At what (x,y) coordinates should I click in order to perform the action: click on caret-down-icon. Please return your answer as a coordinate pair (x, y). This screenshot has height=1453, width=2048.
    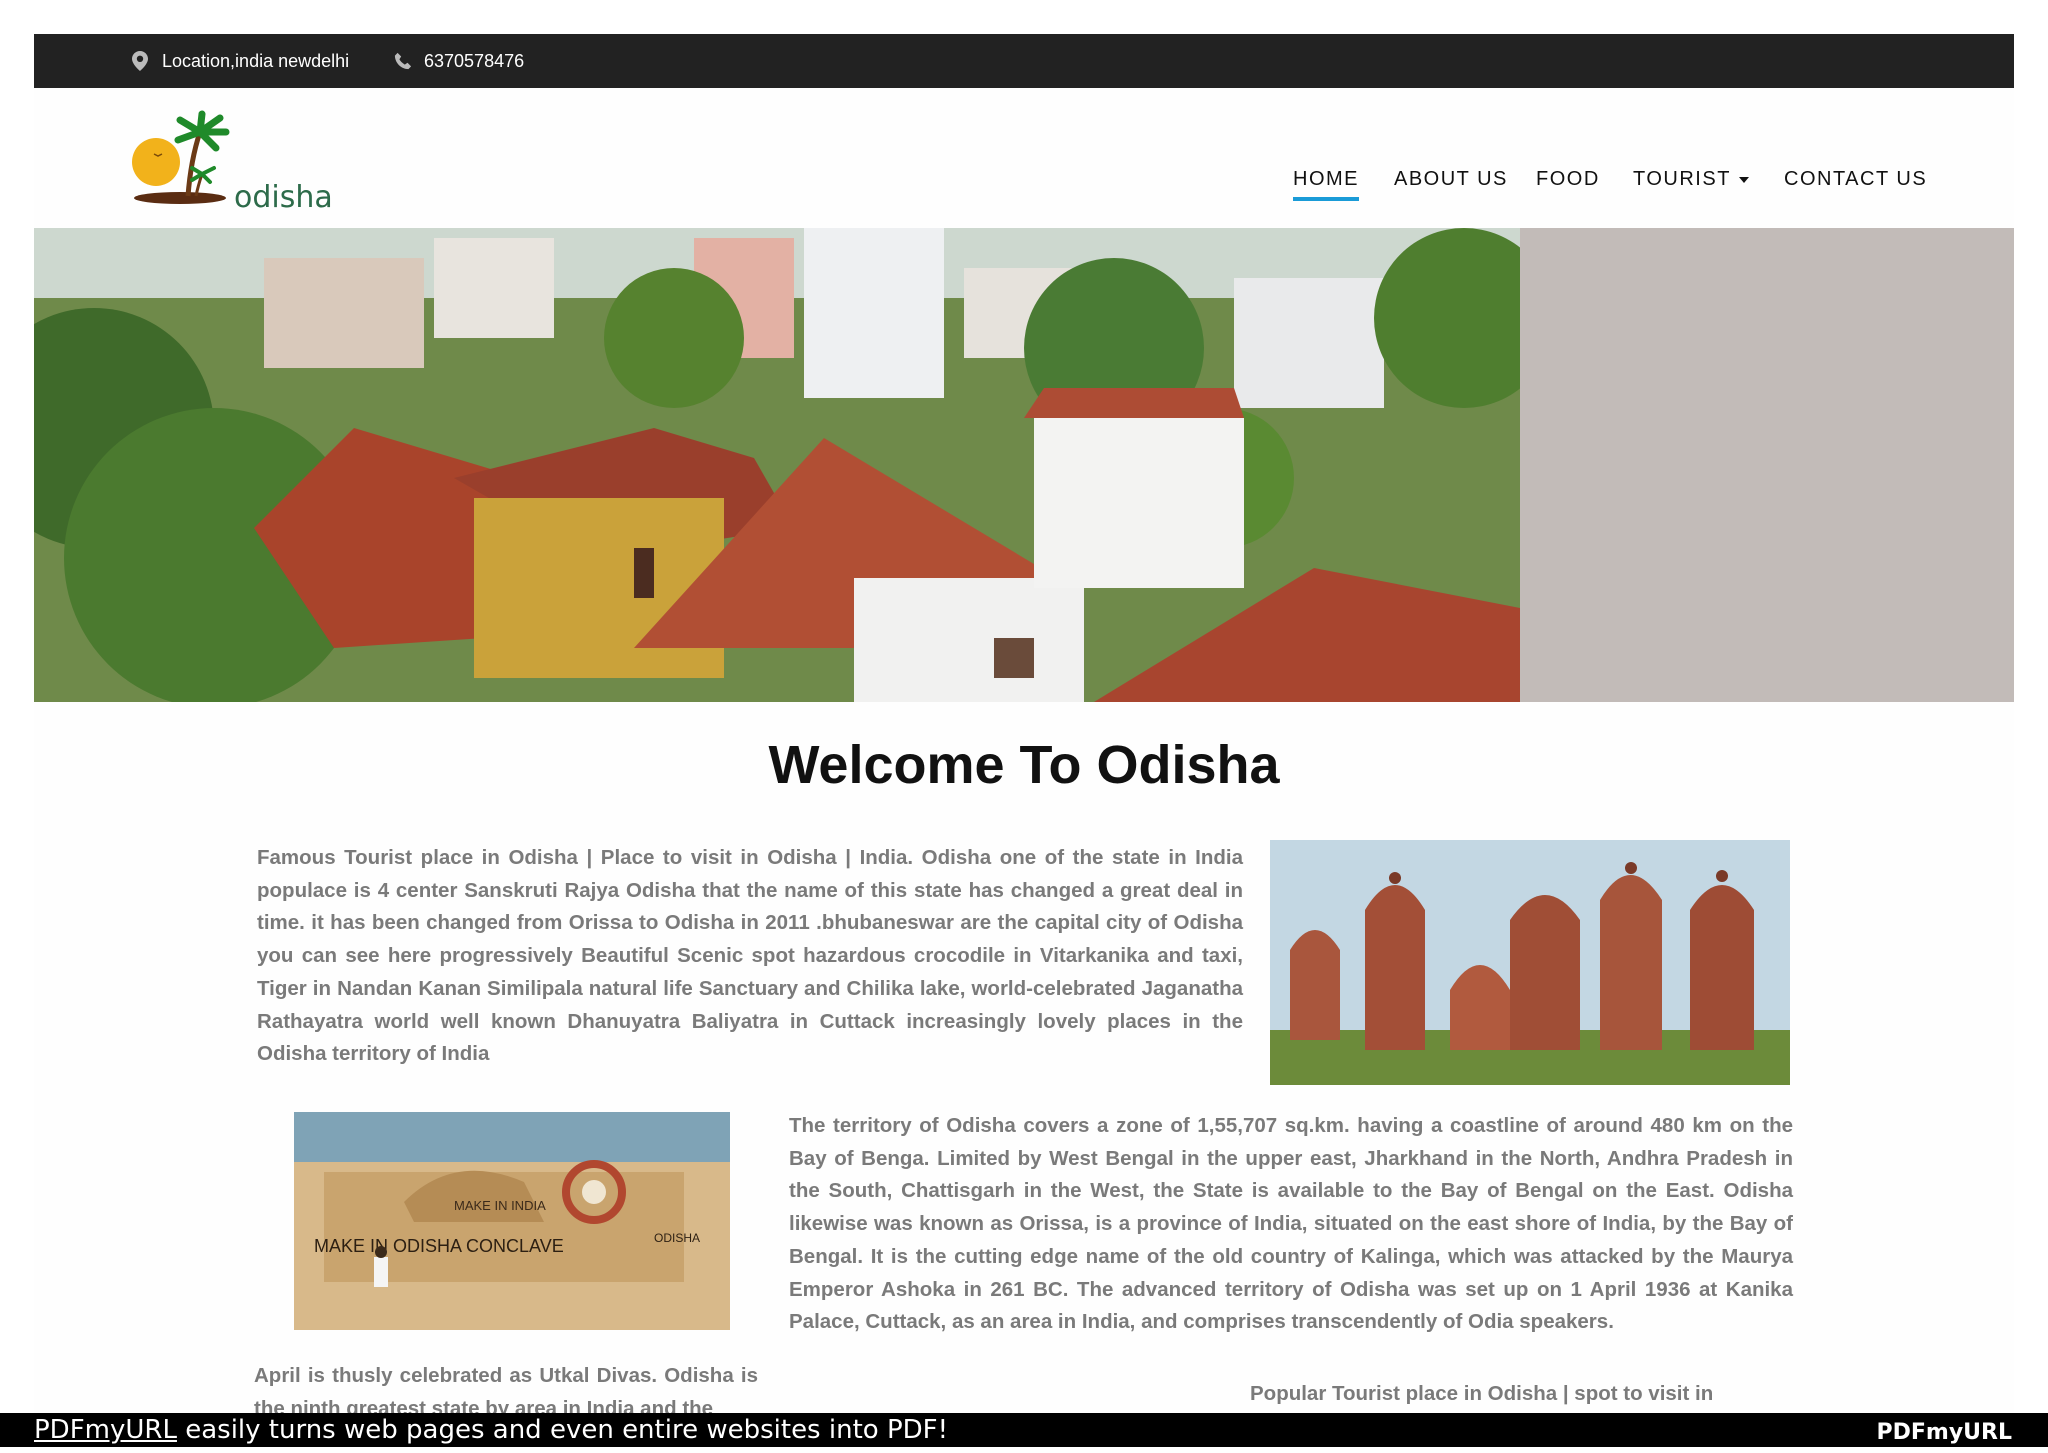
    Looking at the image, I should click on (1743, 179).